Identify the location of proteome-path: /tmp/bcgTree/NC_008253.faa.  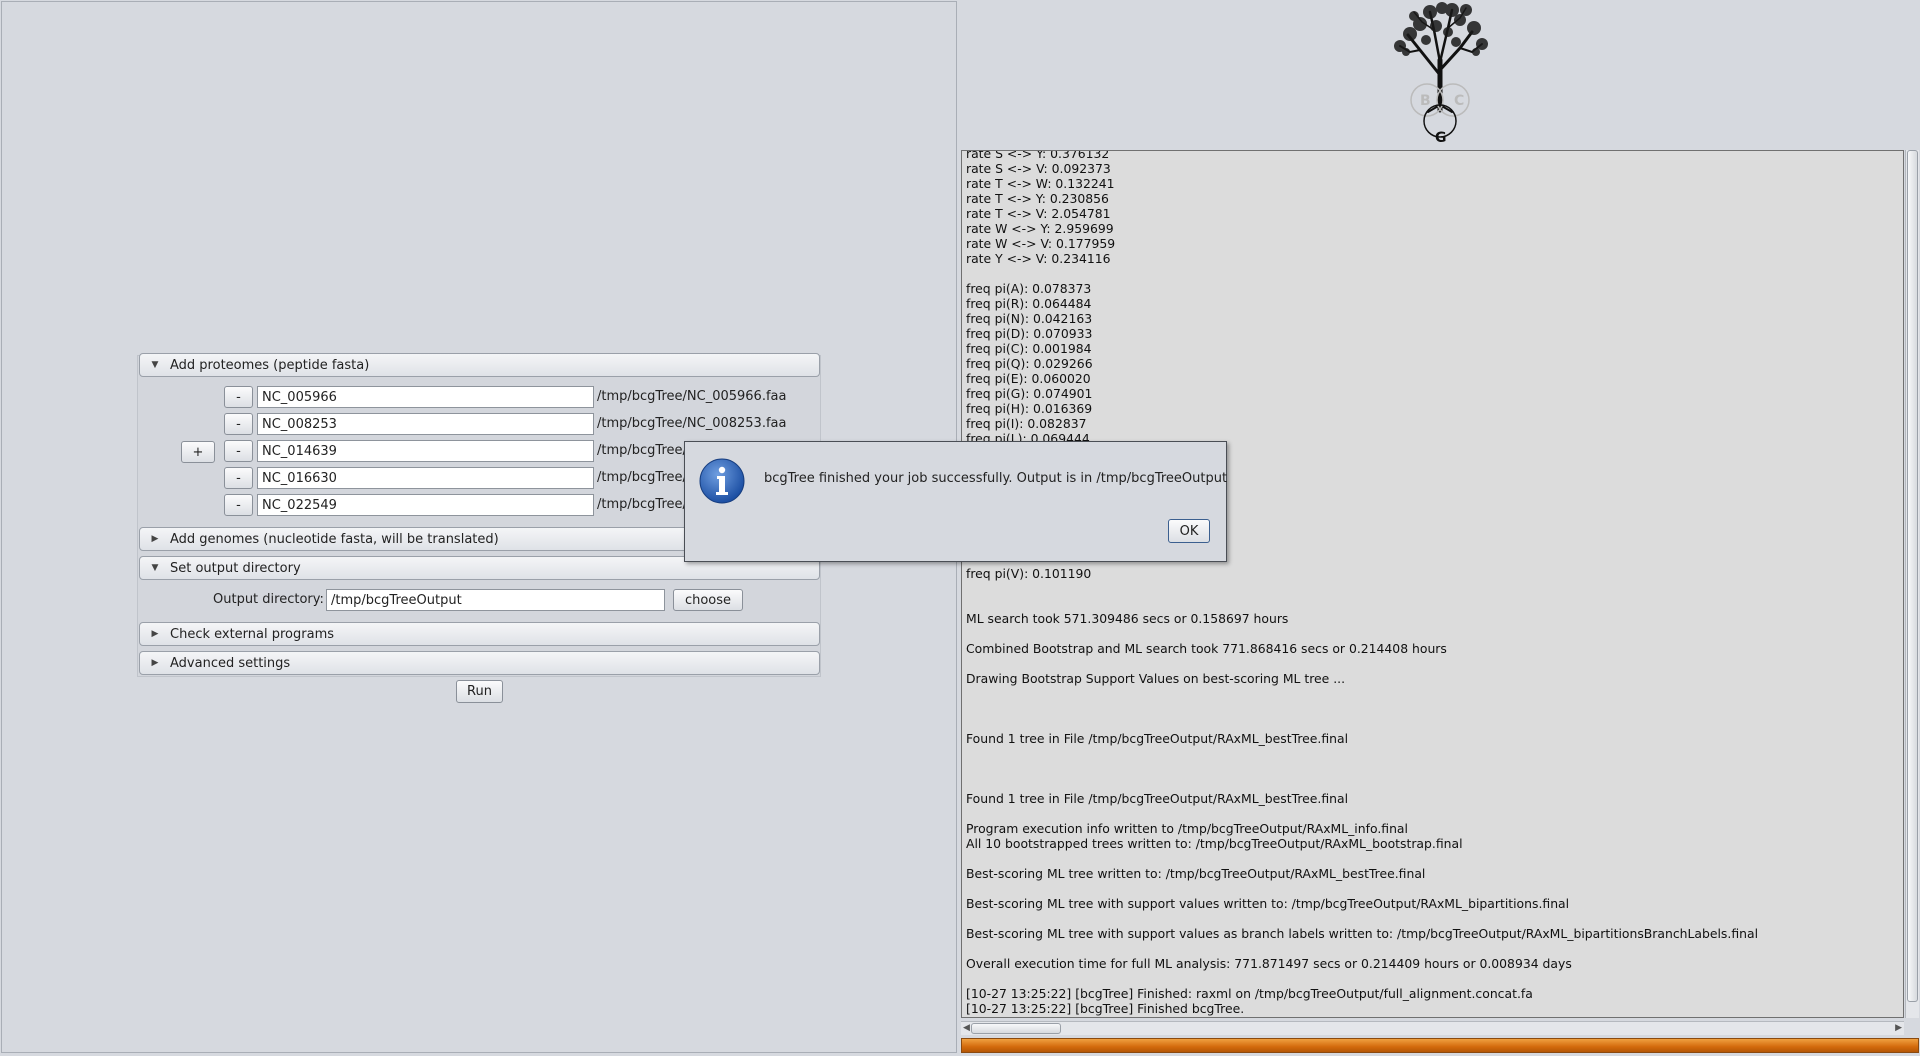
(692, 423).